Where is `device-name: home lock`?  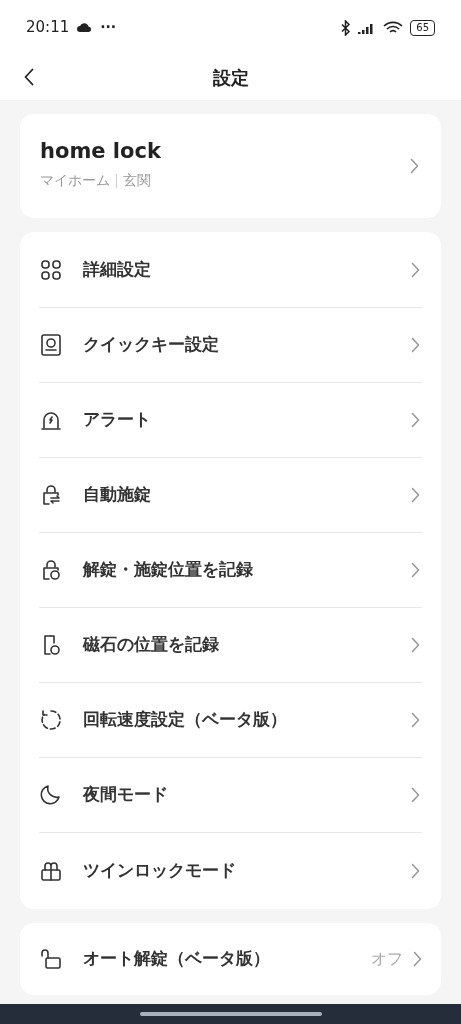
device-name: home lock is located at coordinates (101, 151).